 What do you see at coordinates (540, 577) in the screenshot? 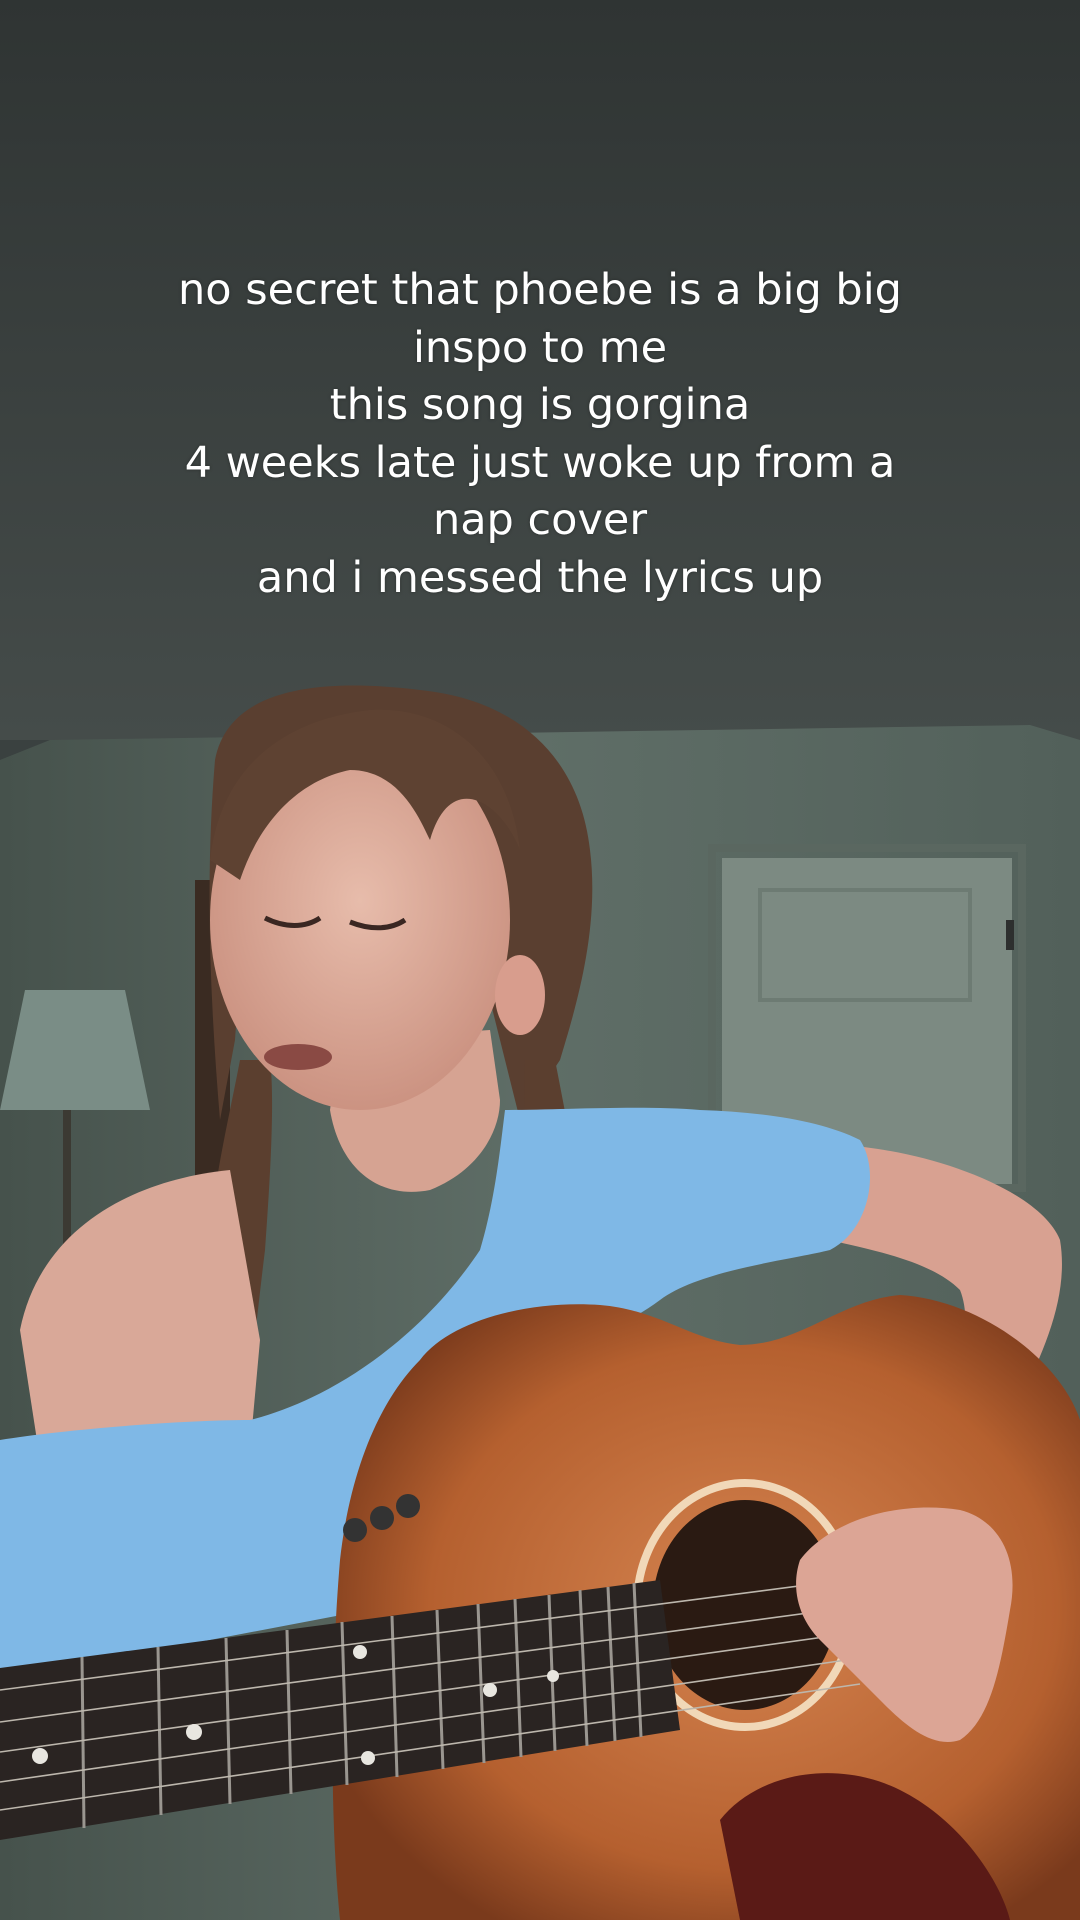
I see `caption-line: and i messed the lyrics up` at bounding box center [540, 577].